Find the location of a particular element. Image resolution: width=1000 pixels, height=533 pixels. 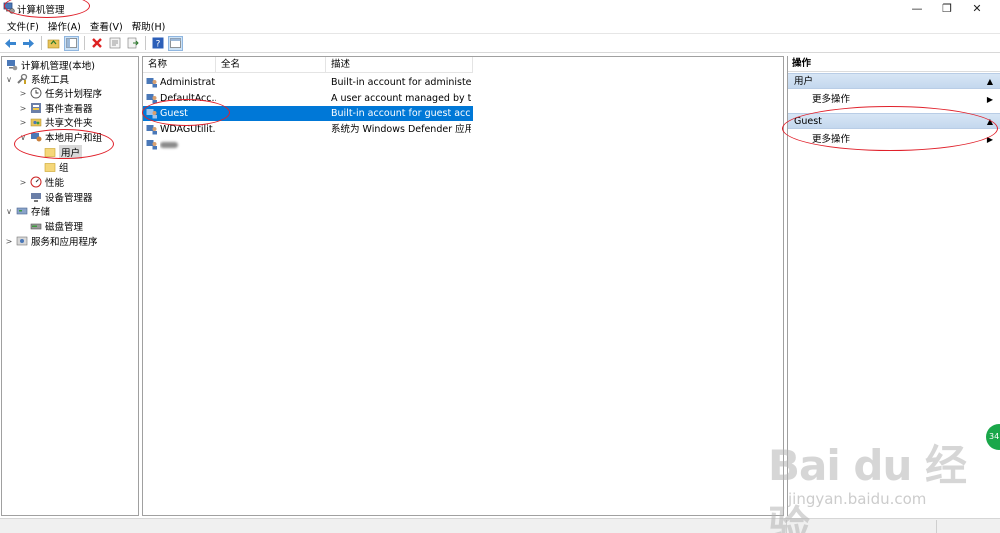

tree-item-system-tools: ∨ 系统工具 is located at coordinates (36, 79).